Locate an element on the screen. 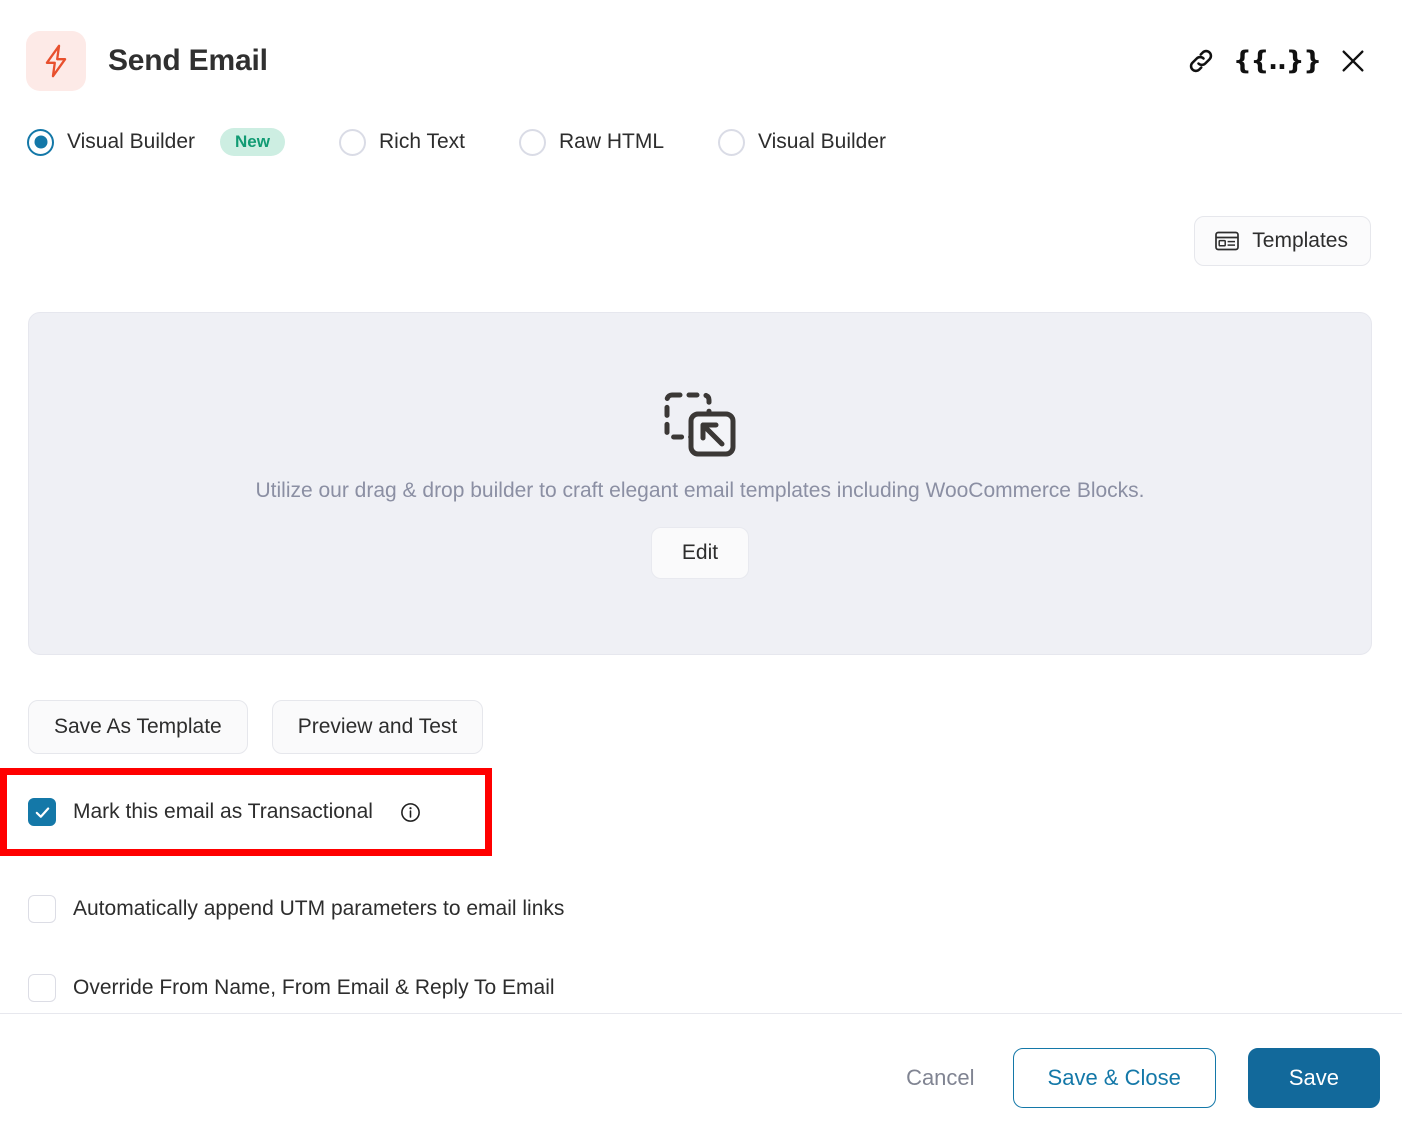 The image size is (1402, 1142). checkbox-indicator-transactional is located at coordinates (42, 812).